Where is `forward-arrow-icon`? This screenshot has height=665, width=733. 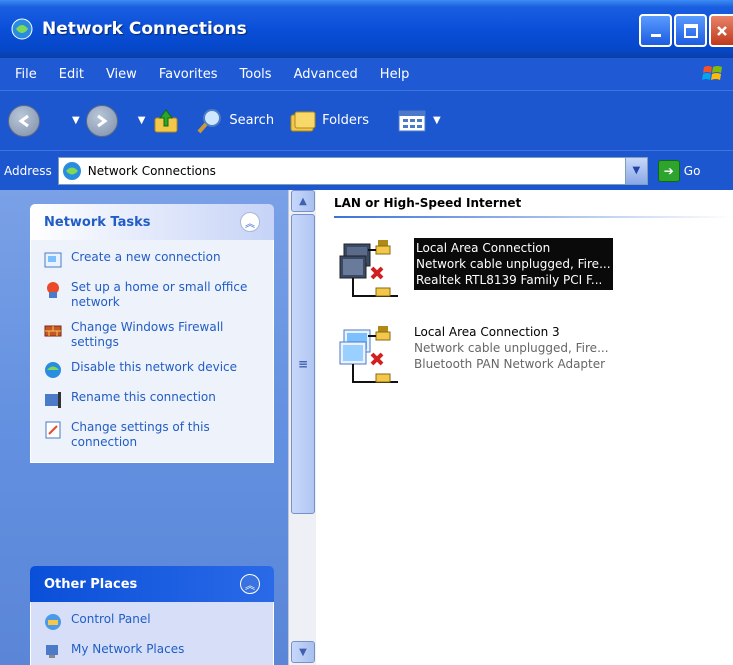 forward-arrow-icon is located at coordinates (101, 120).